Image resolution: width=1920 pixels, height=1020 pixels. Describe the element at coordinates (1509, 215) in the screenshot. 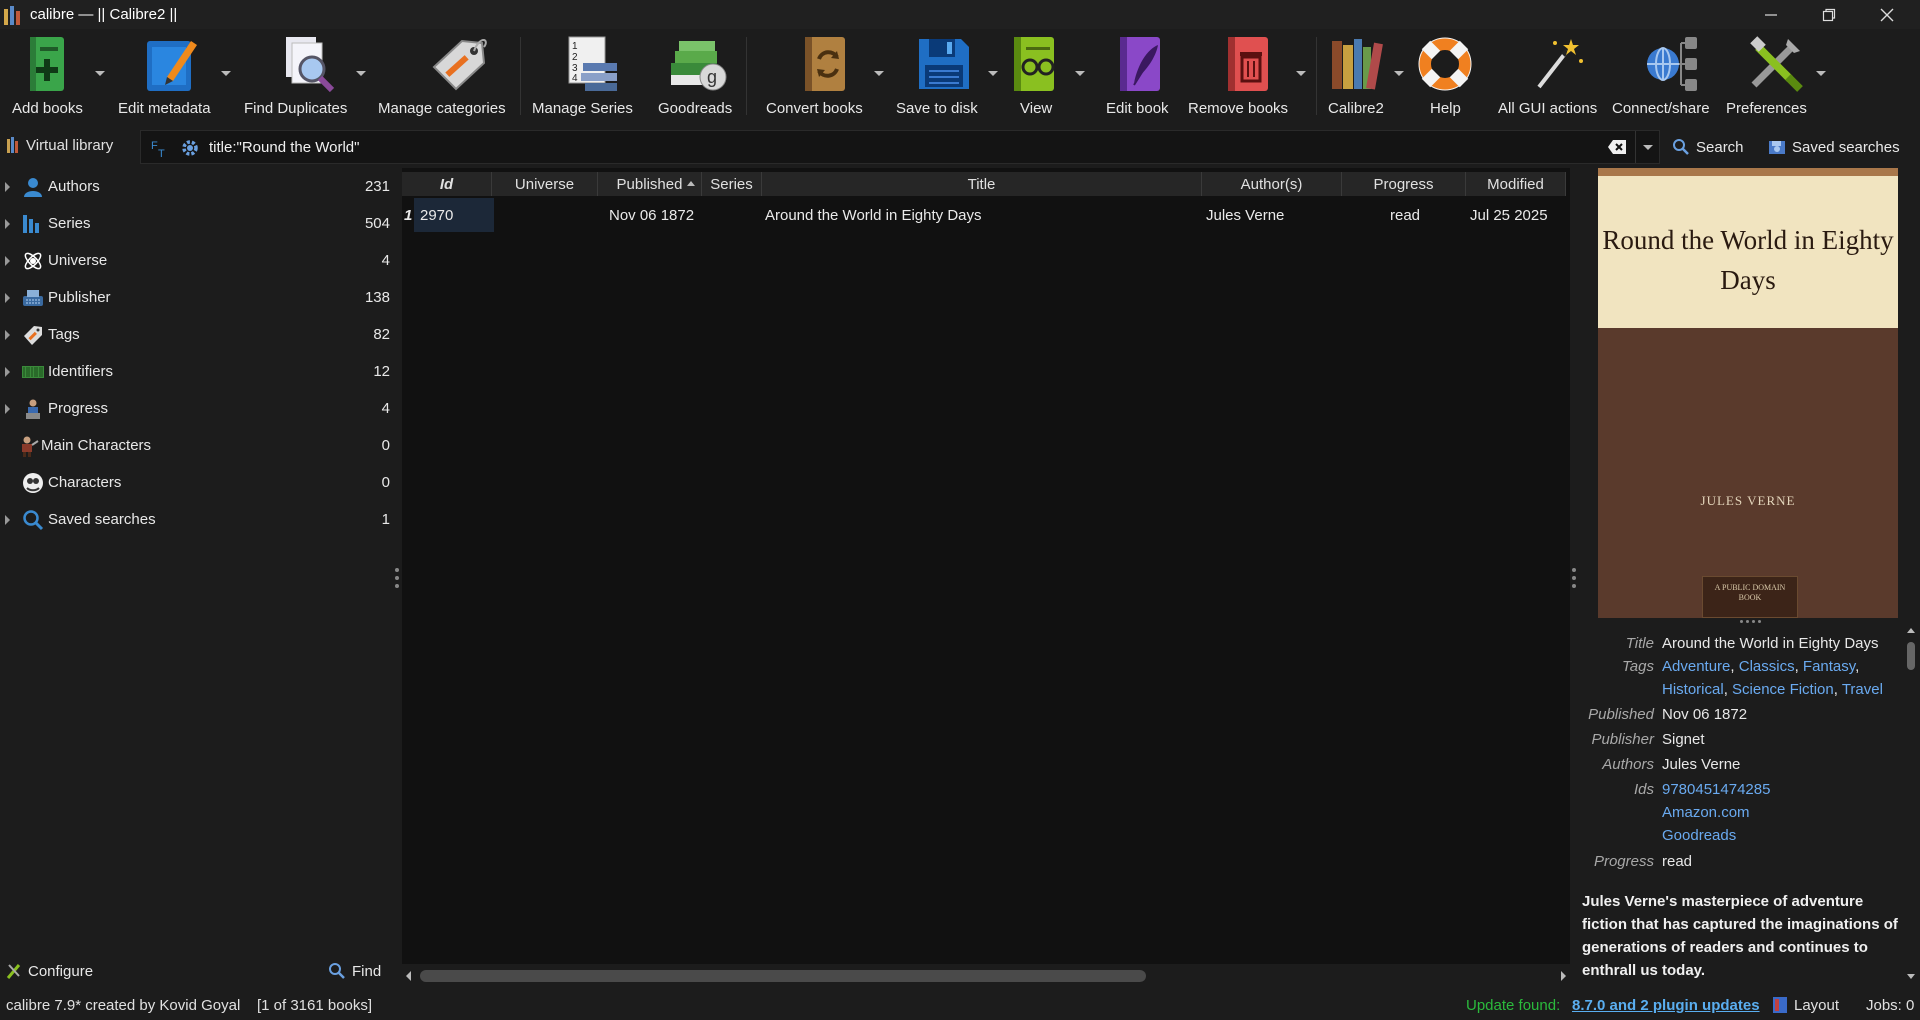

I see `cell-modified: Jul 25 2025` at that location.